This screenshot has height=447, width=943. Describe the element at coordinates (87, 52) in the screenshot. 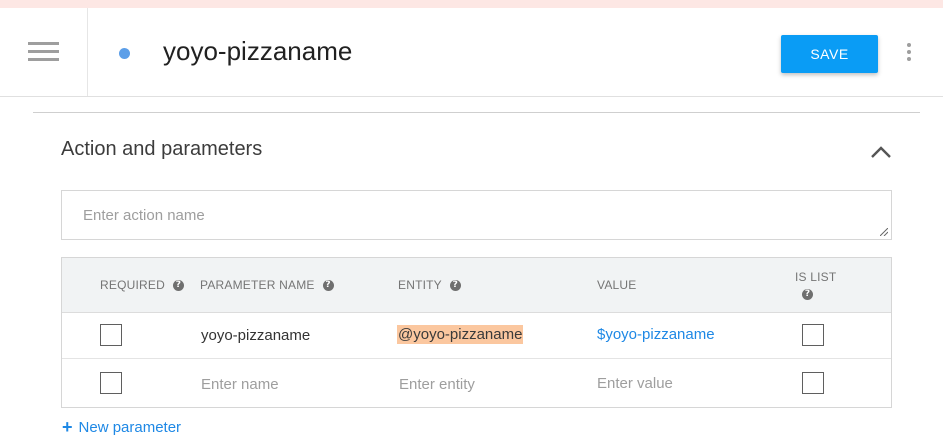

I see `header-divider` at that location.